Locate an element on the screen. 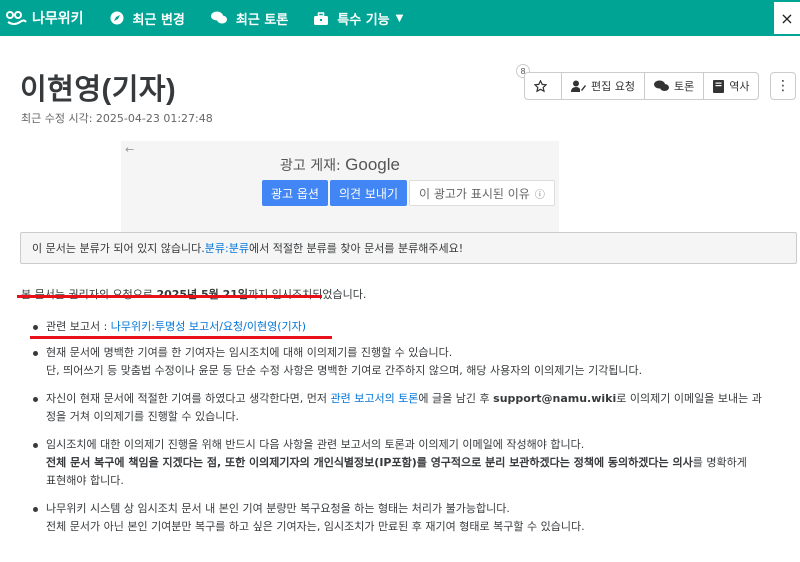 The height and width of the screenshot is (562, 800). user-edit-icon is located at coordinates (578, 86).